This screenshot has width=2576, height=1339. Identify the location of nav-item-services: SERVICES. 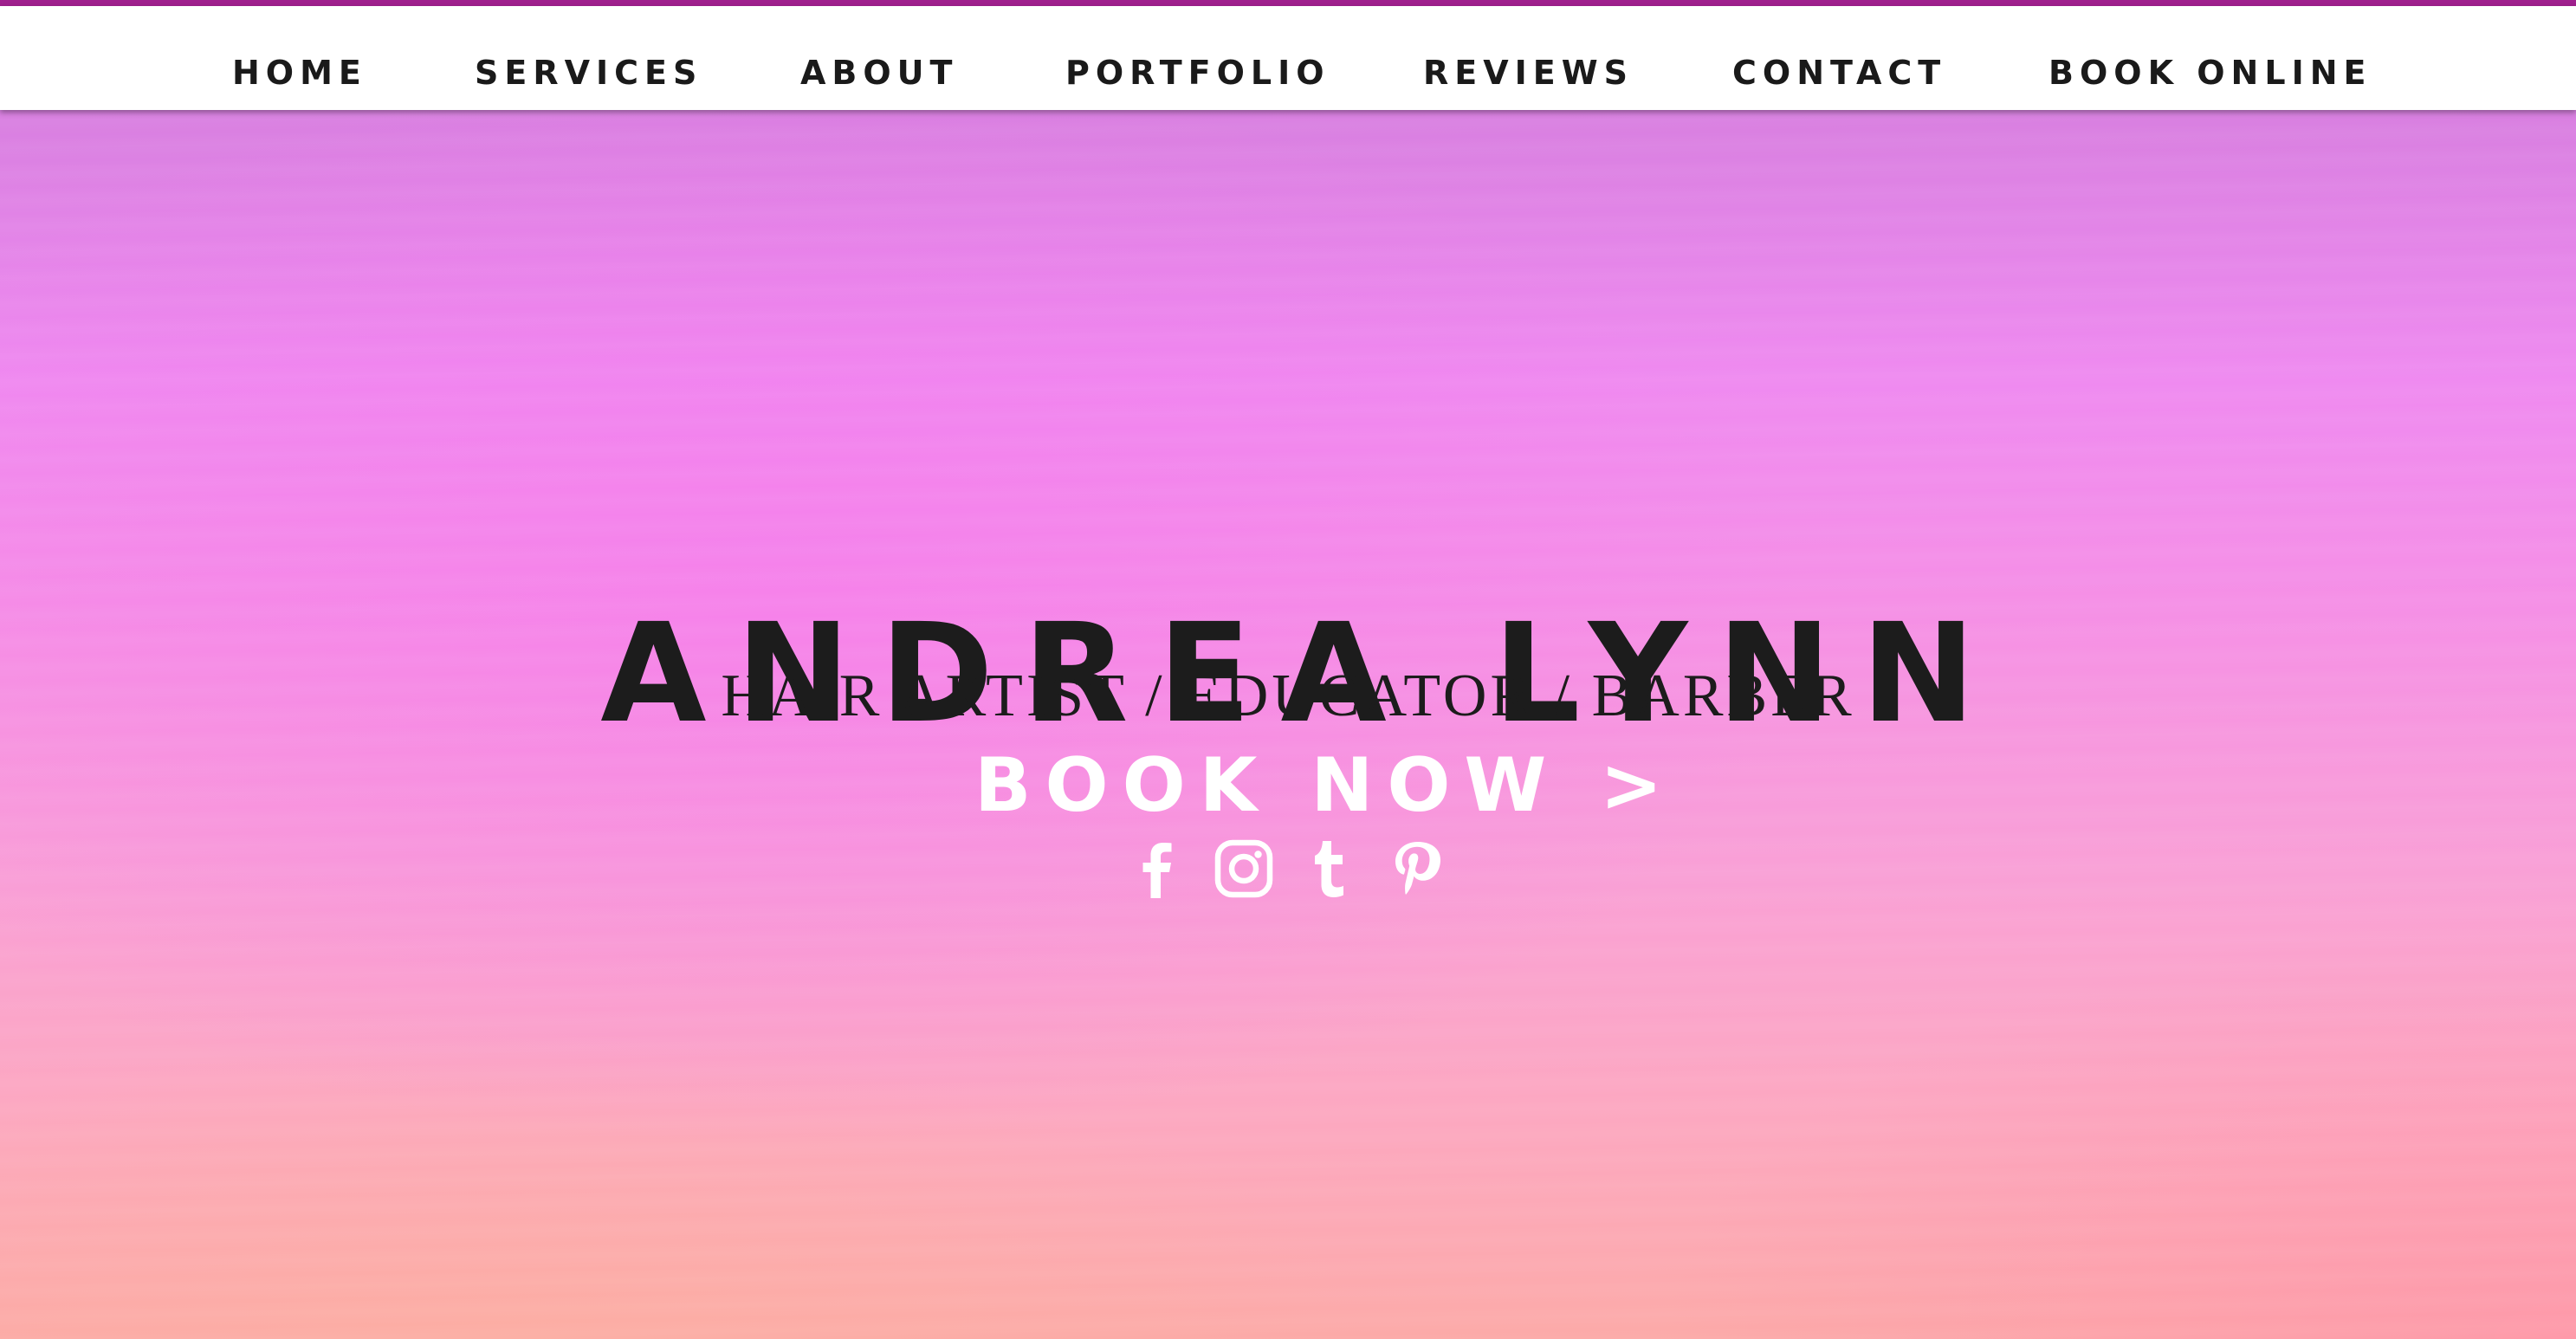
(588, 72).